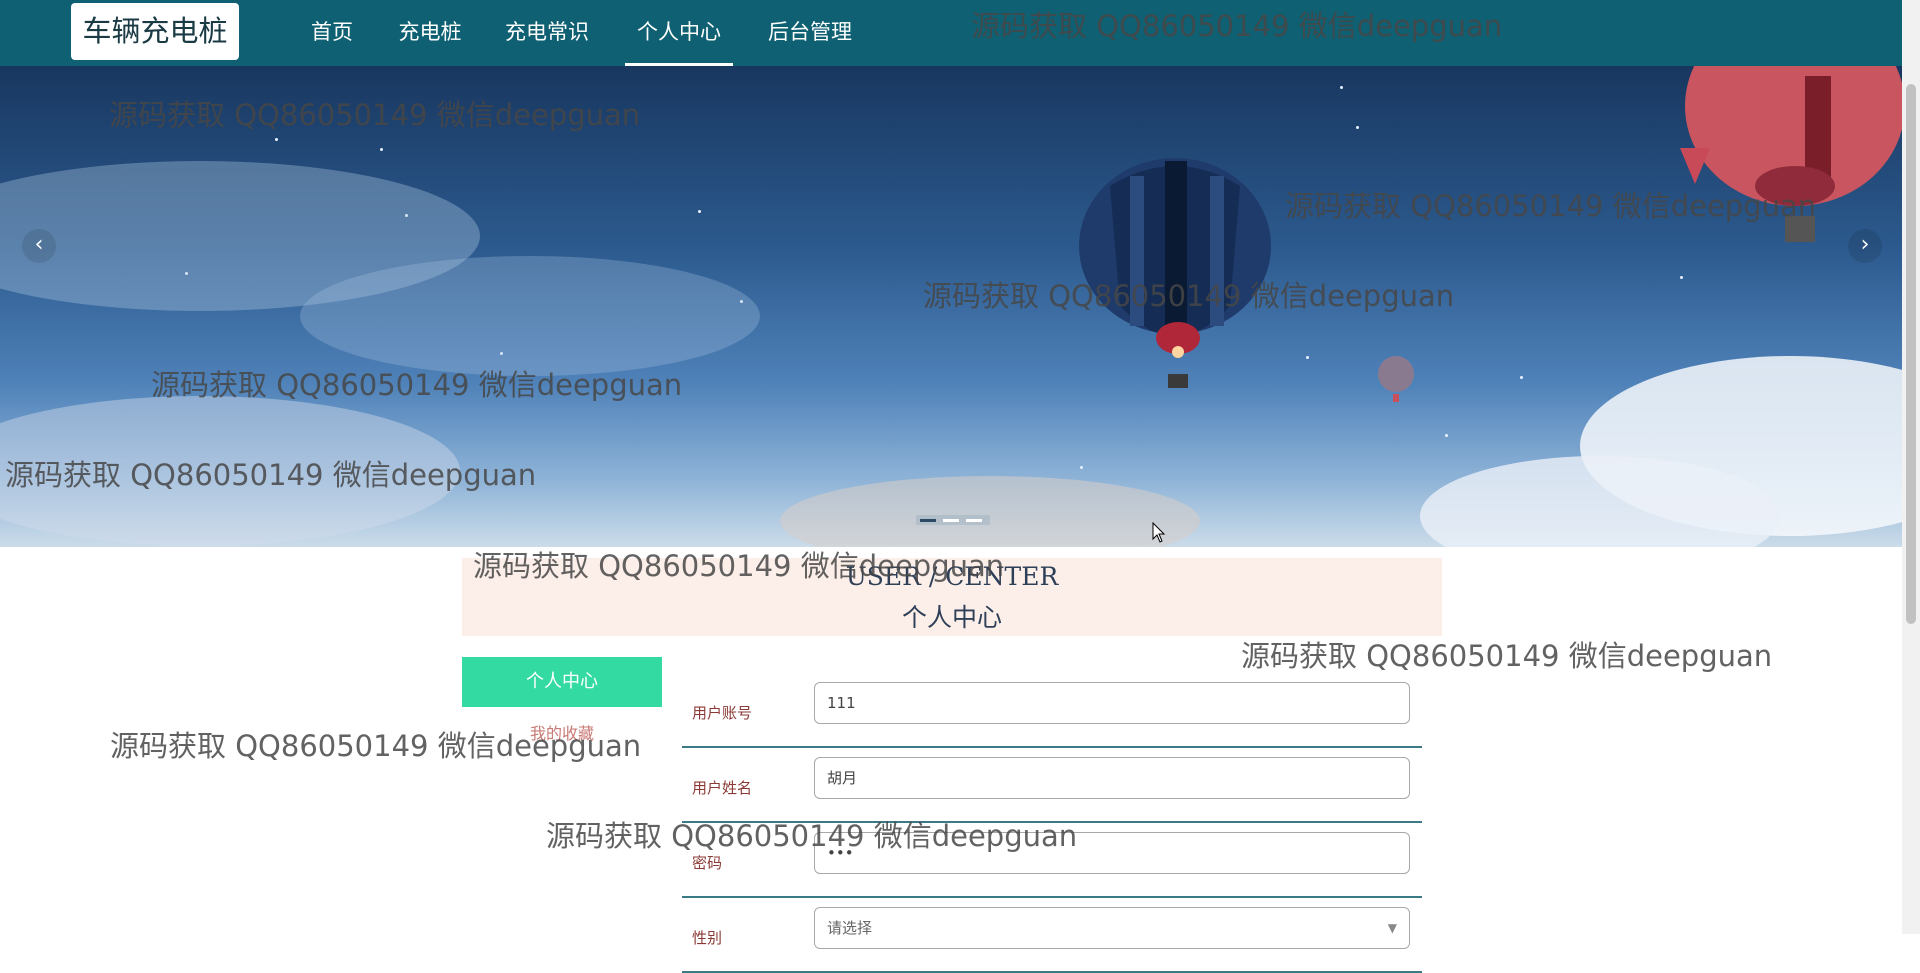  I want to click on user-center-title-en: USER / CENTER, so click(952, 576).